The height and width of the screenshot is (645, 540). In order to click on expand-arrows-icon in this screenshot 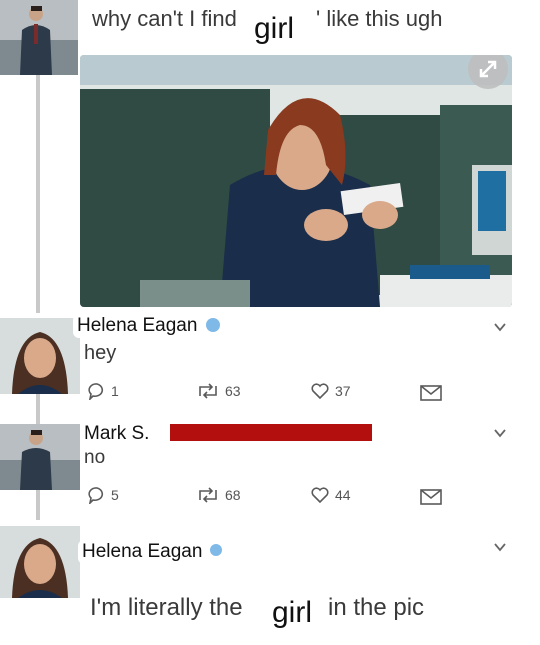, I will do `click(488, 69)`.